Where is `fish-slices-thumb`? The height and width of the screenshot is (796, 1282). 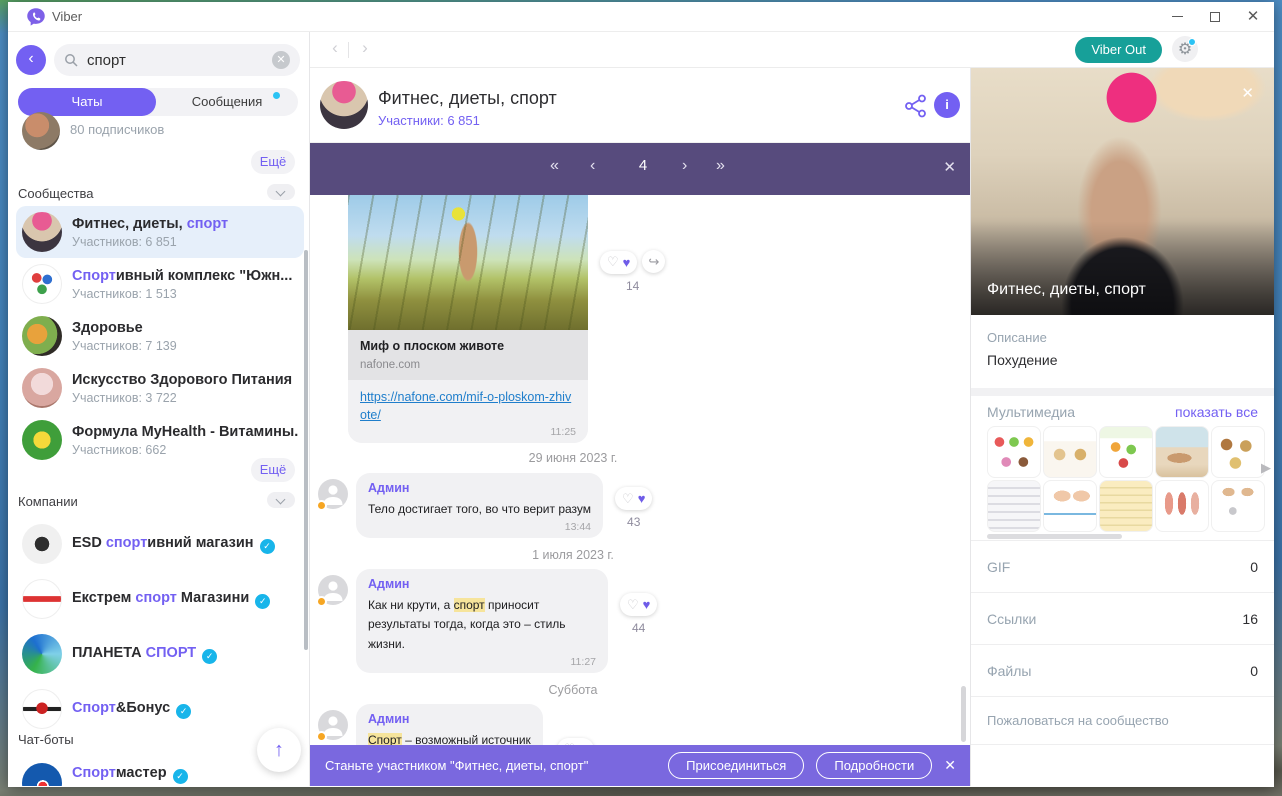
fish-slices-thumb is located at coordinates (1182, 506).